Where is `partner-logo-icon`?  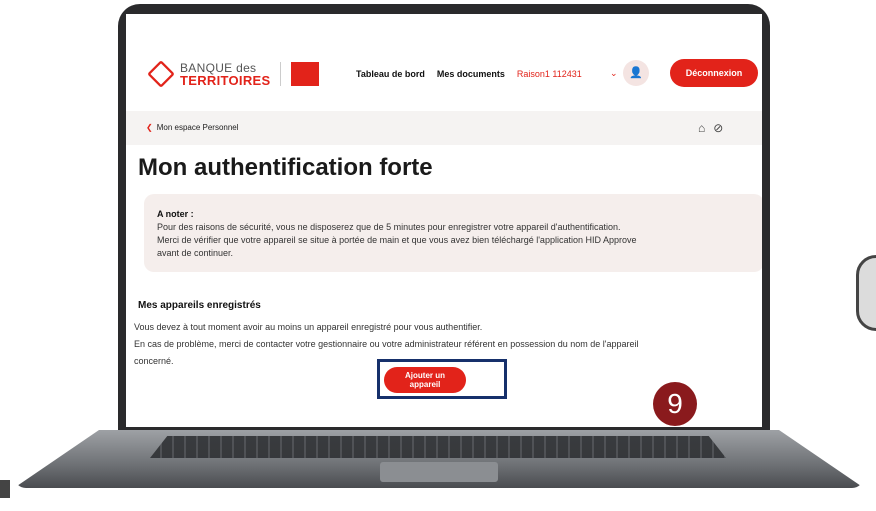 partner-logo-icon is located at coordinates (305, 74).